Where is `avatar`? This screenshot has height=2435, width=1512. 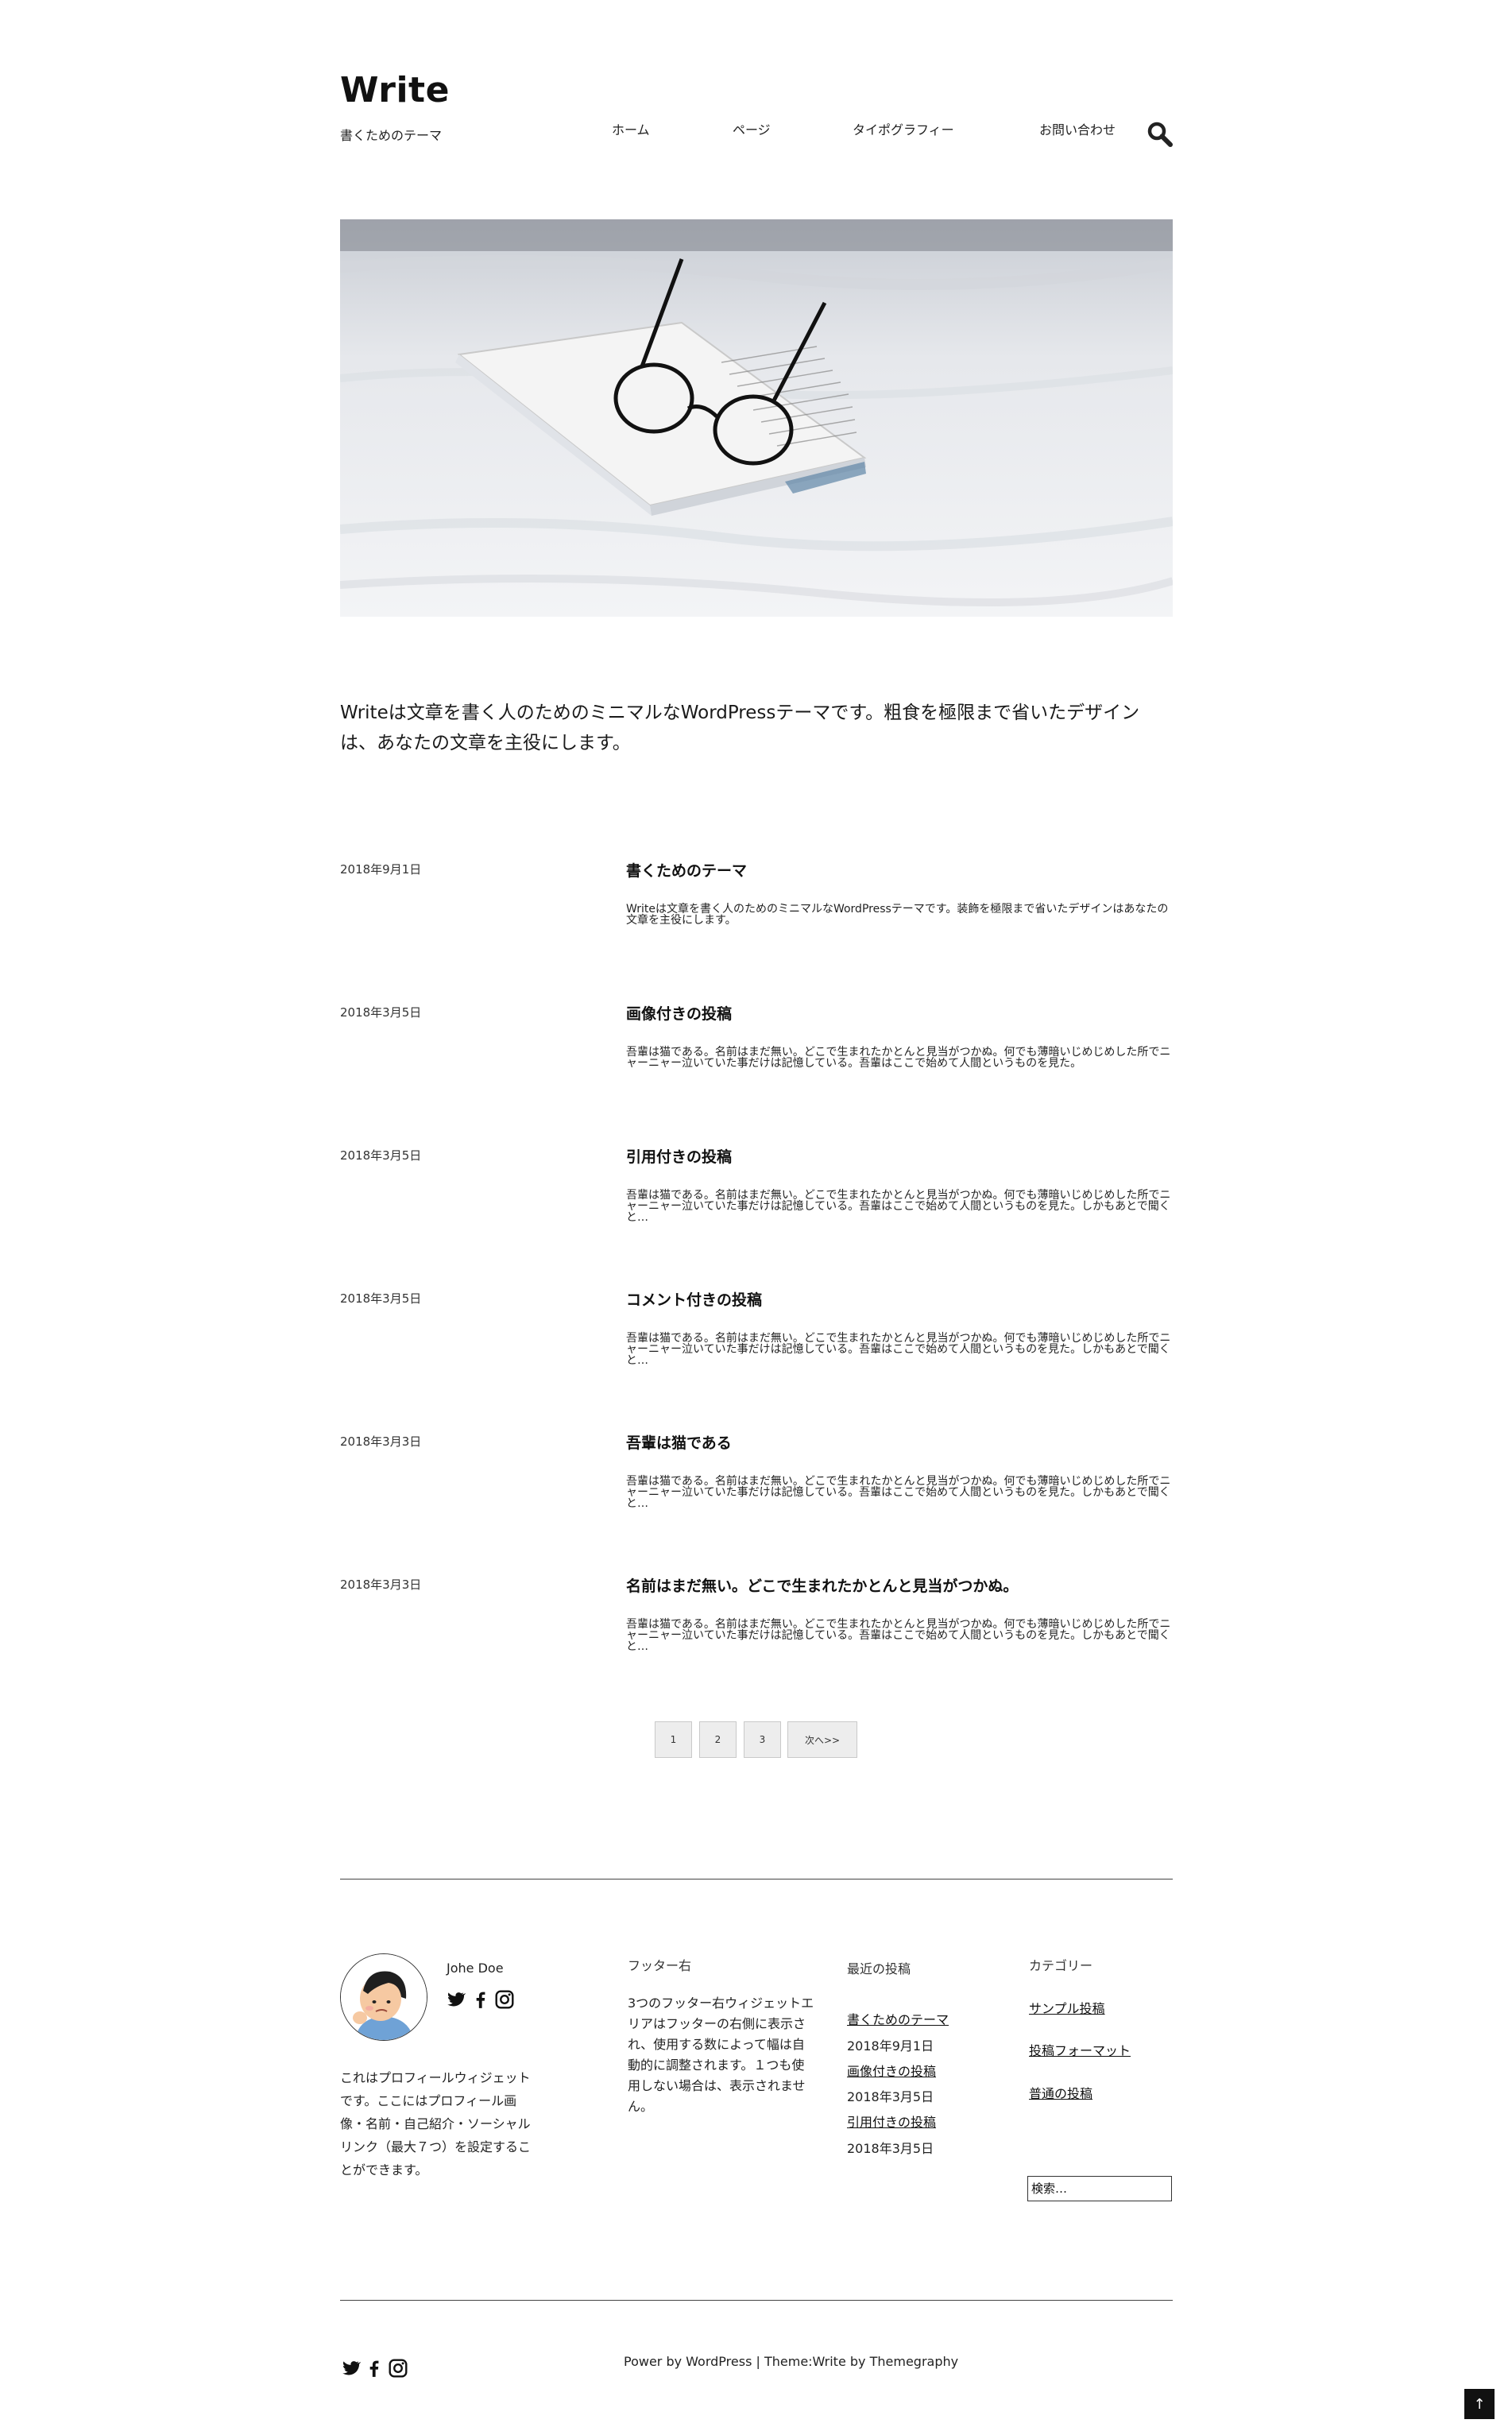
avatar is located at coordinates (383, 1997).